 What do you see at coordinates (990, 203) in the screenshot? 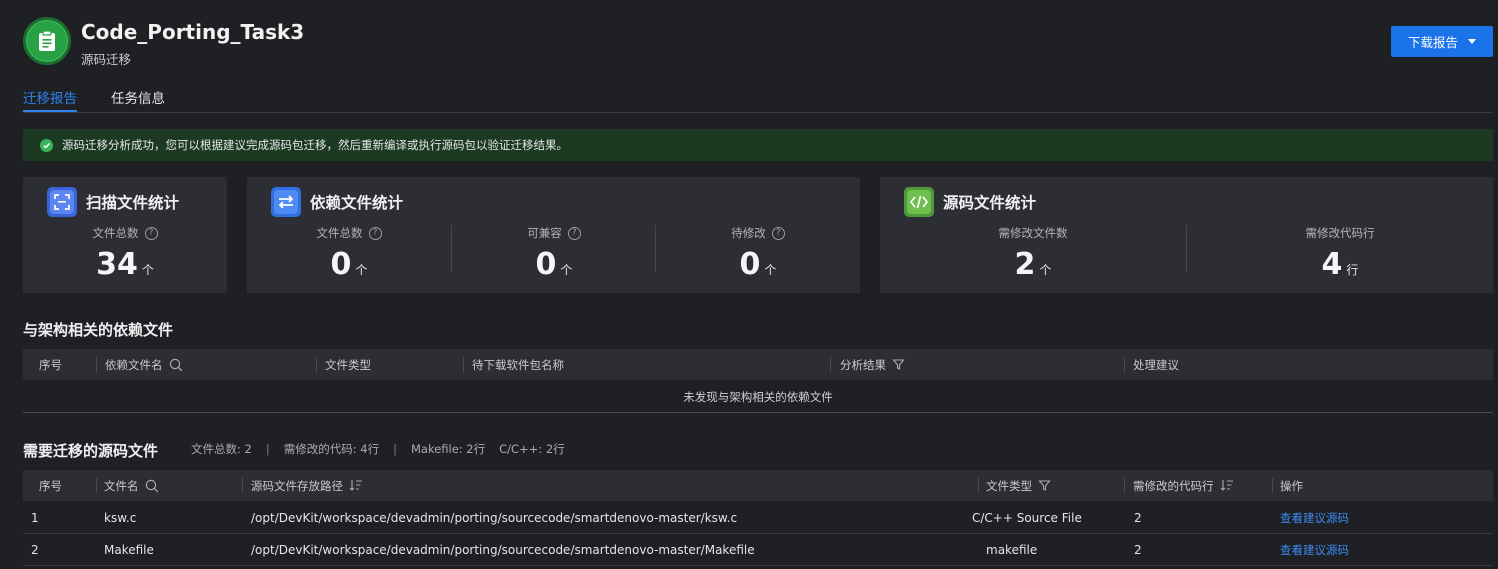
I see `src-card-title: 源码文件统计` at bounding box center [990, 203].